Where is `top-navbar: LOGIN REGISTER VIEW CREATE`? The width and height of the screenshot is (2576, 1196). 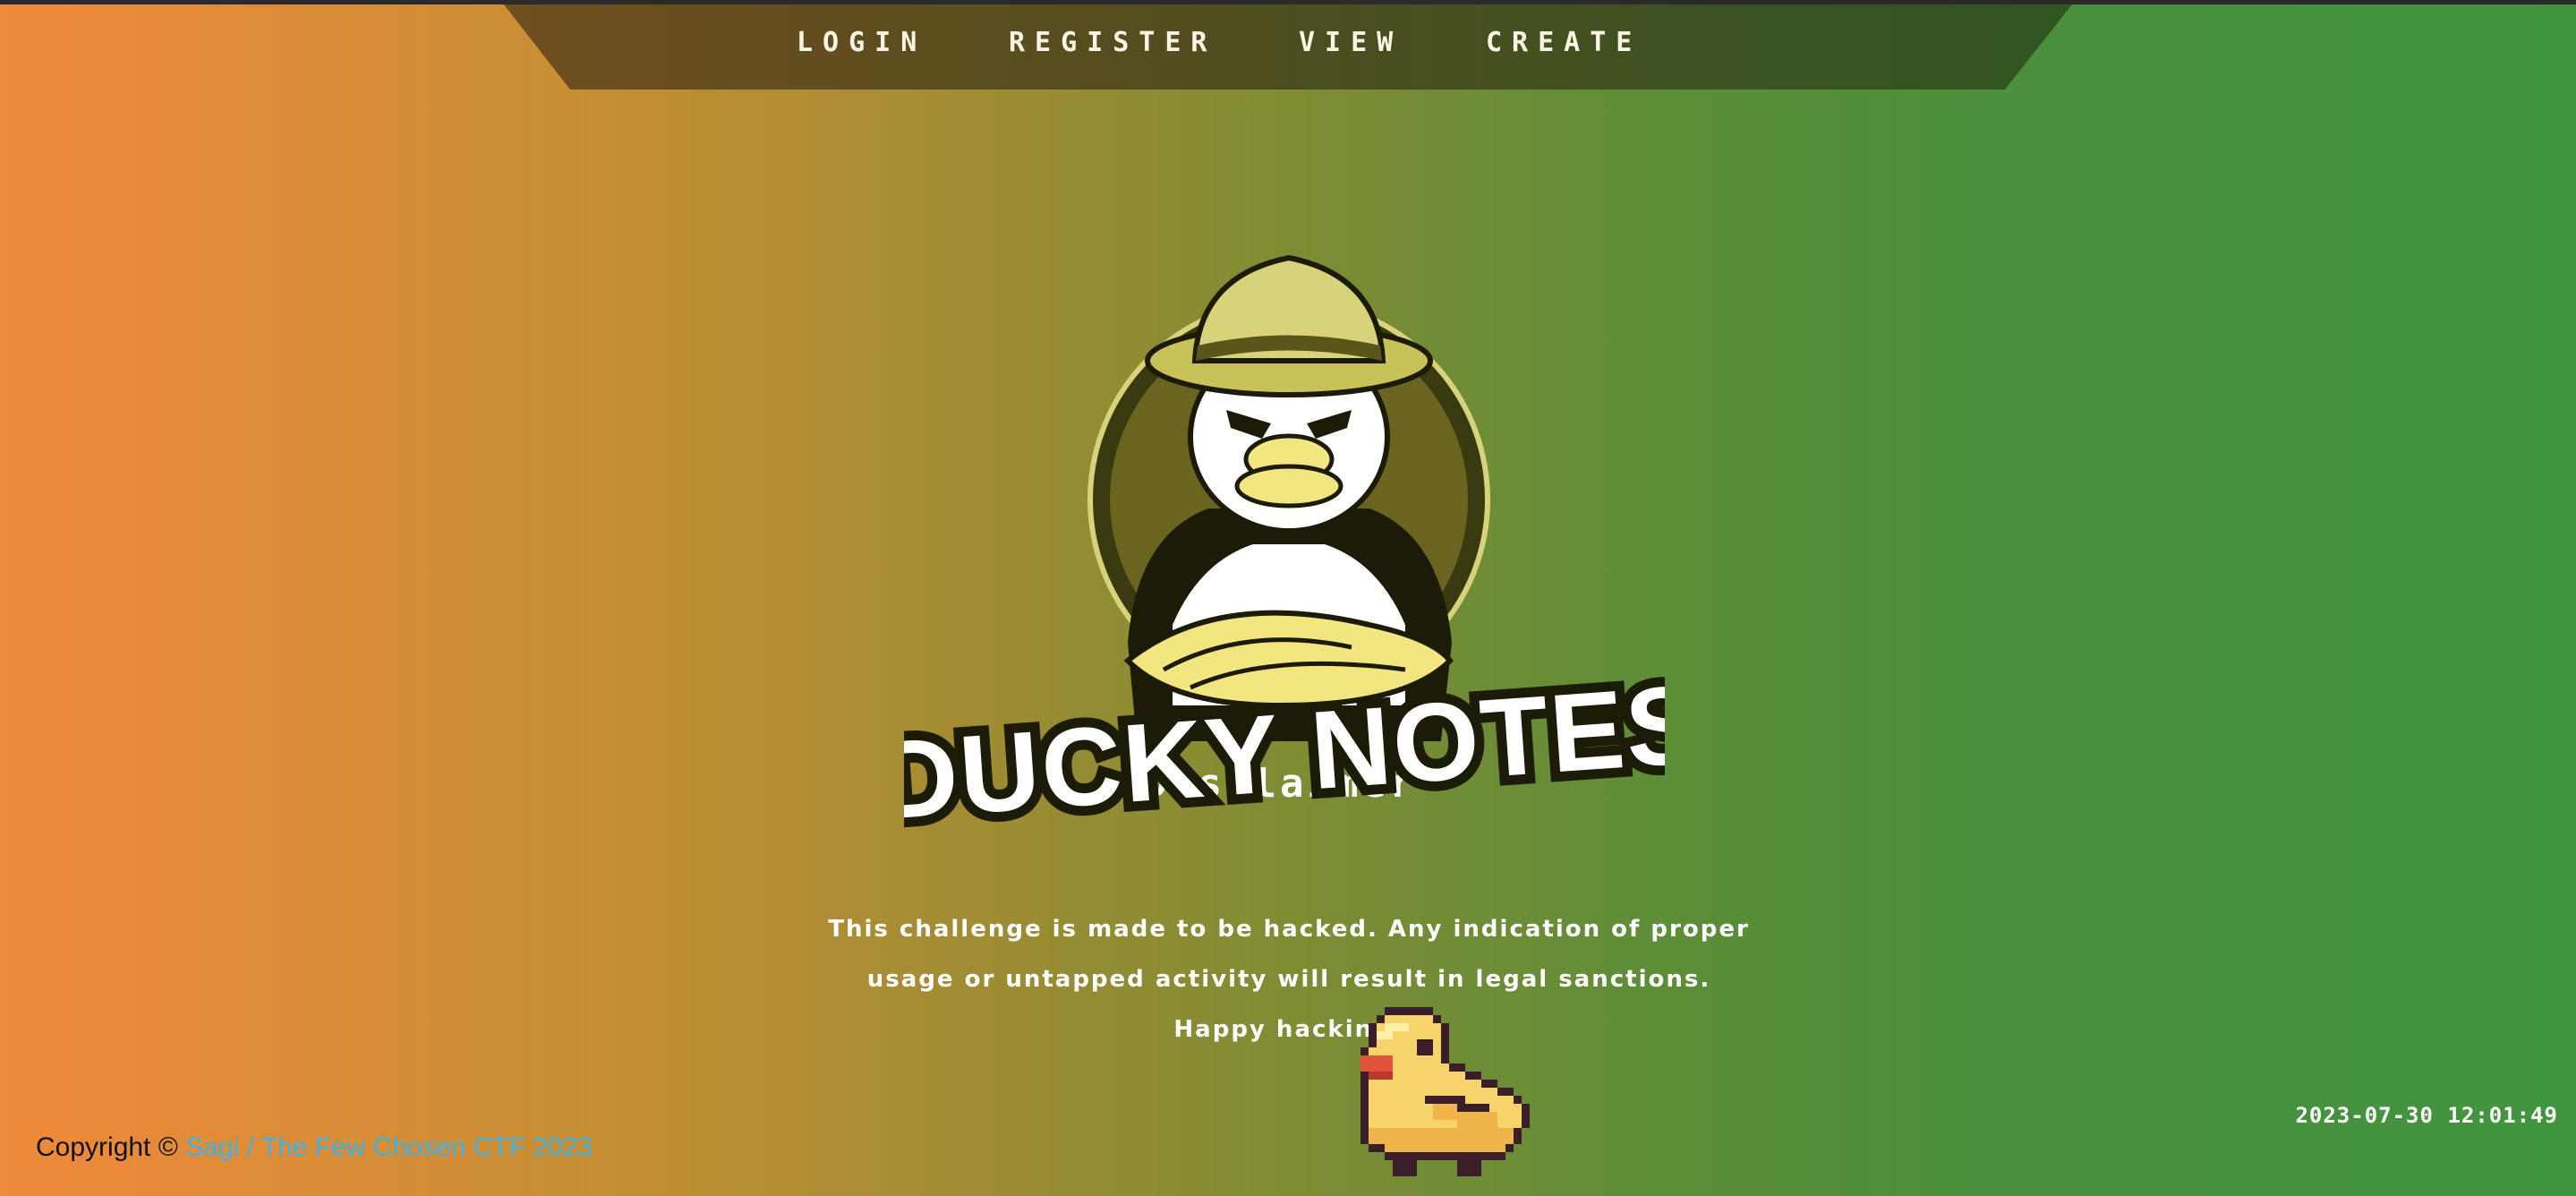 top-navbar: LOGIN REGISTER VIEW CREATE is located at coordinates (1288, 45).